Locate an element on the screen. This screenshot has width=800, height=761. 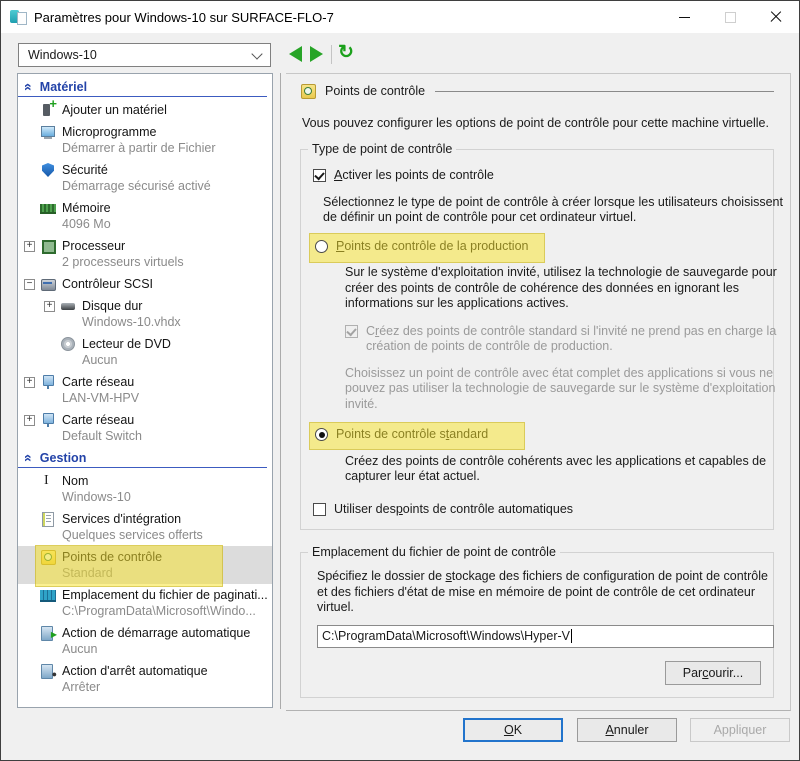
item-label: Nom is located at coordinates (75, 481).